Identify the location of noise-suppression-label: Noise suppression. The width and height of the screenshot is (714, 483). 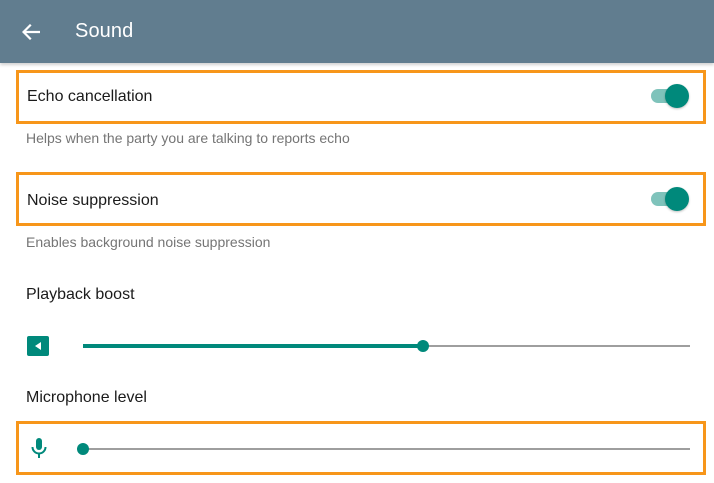
(93, 200).